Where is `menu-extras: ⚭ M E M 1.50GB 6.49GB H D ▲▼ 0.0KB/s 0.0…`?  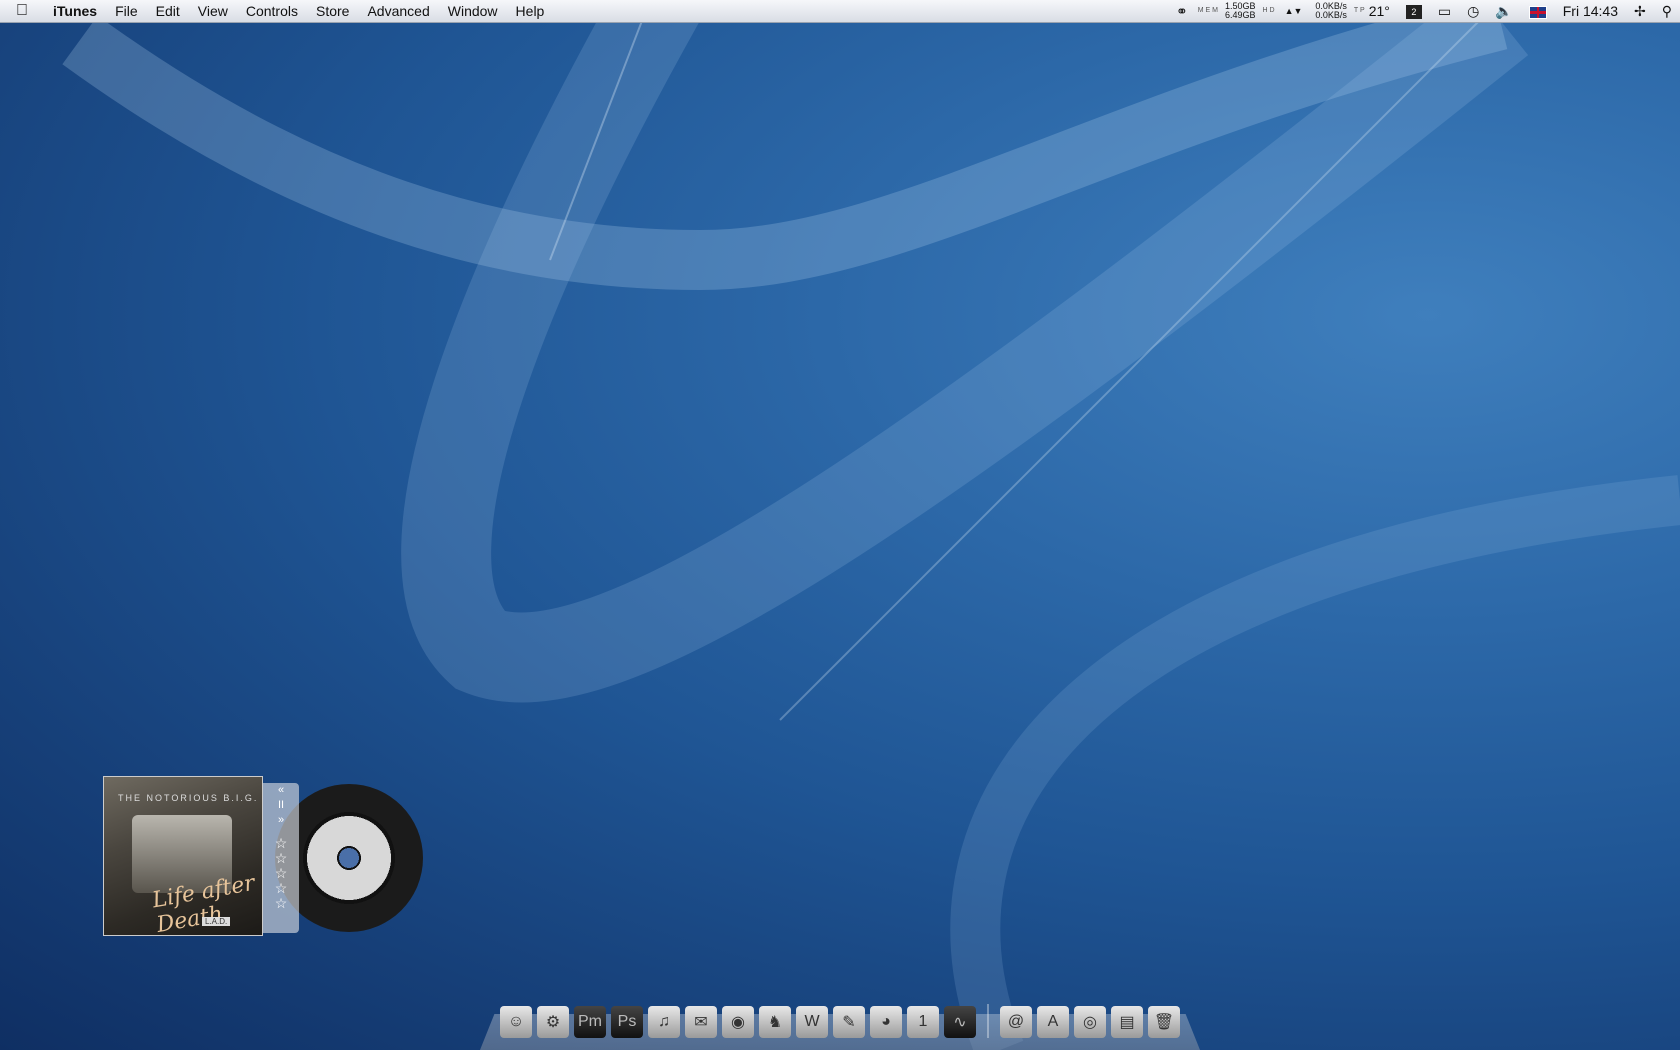 menu-extras: ⚭ M E M 1.50GB 6.49GB H D ▲▼ 0.0KB/s 0.0… is located at coordinates (1424, 11).